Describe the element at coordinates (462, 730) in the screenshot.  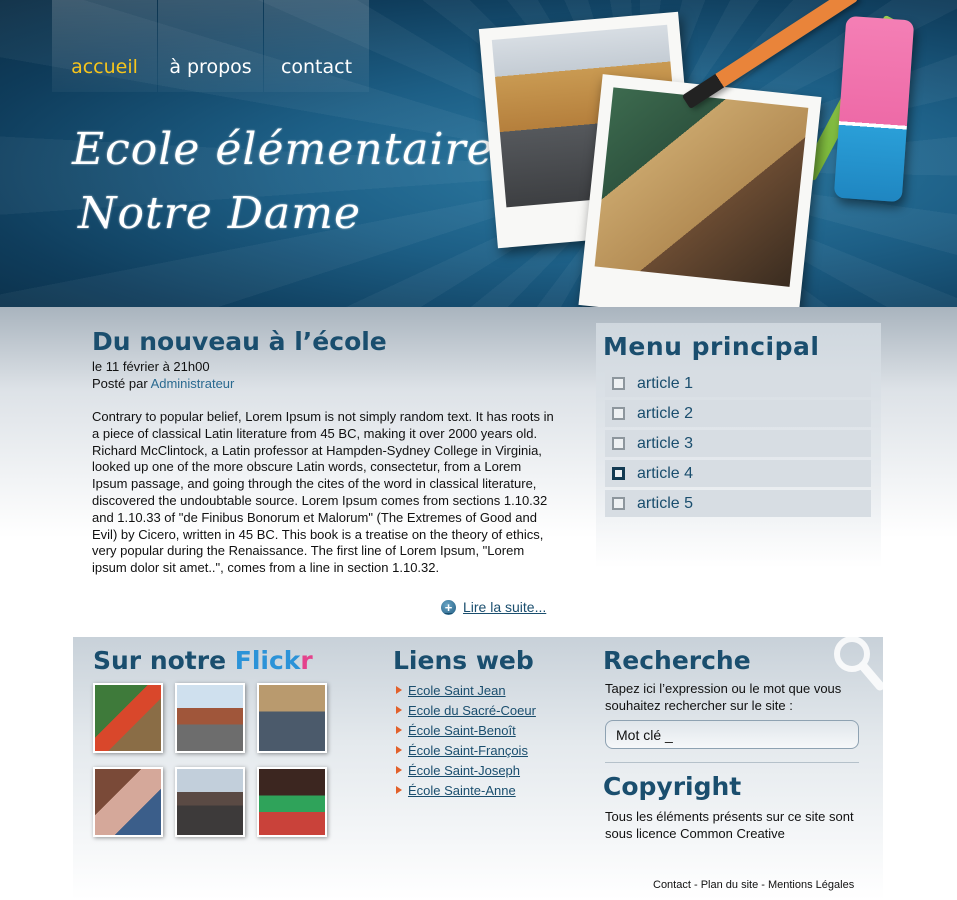
I see `link-ecole-saint-benoit: École Saint-Benoît` at that location.